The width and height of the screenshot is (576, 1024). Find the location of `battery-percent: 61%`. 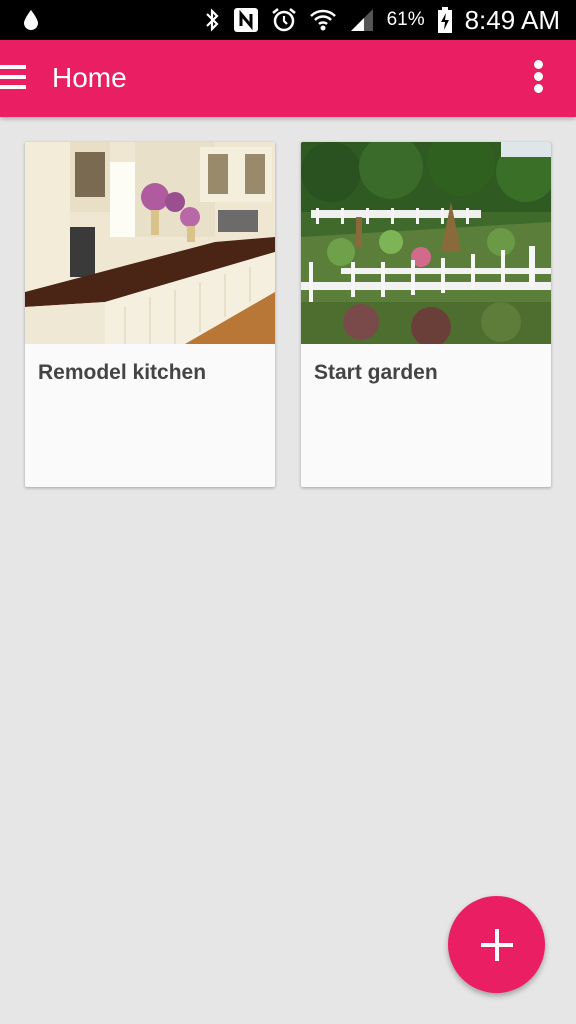

battery-percent: 61% is located at coordinates (405, 19).